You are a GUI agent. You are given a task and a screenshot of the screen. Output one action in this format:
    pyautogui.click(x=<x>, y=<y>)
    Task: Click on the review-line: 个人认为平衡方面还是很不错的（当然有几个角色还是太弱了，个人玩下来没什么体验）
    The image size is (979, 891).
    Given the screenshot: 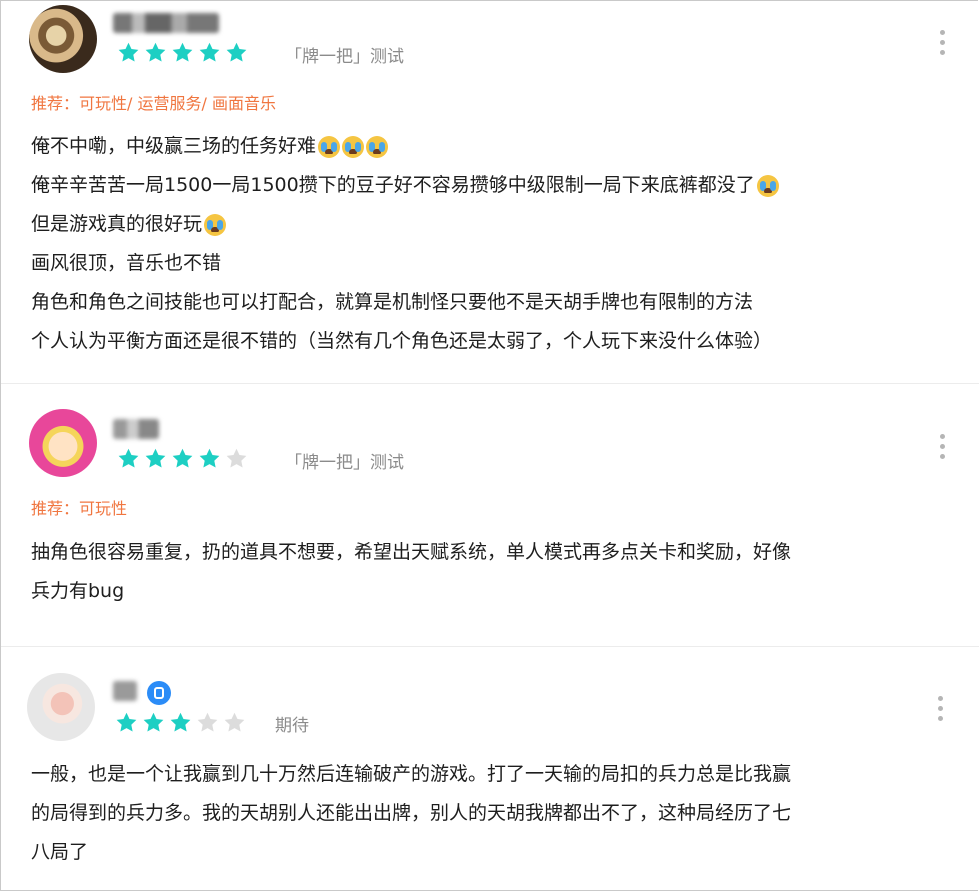 What is the action you would take?
    pyautogui.click(x=405, y=341)
    